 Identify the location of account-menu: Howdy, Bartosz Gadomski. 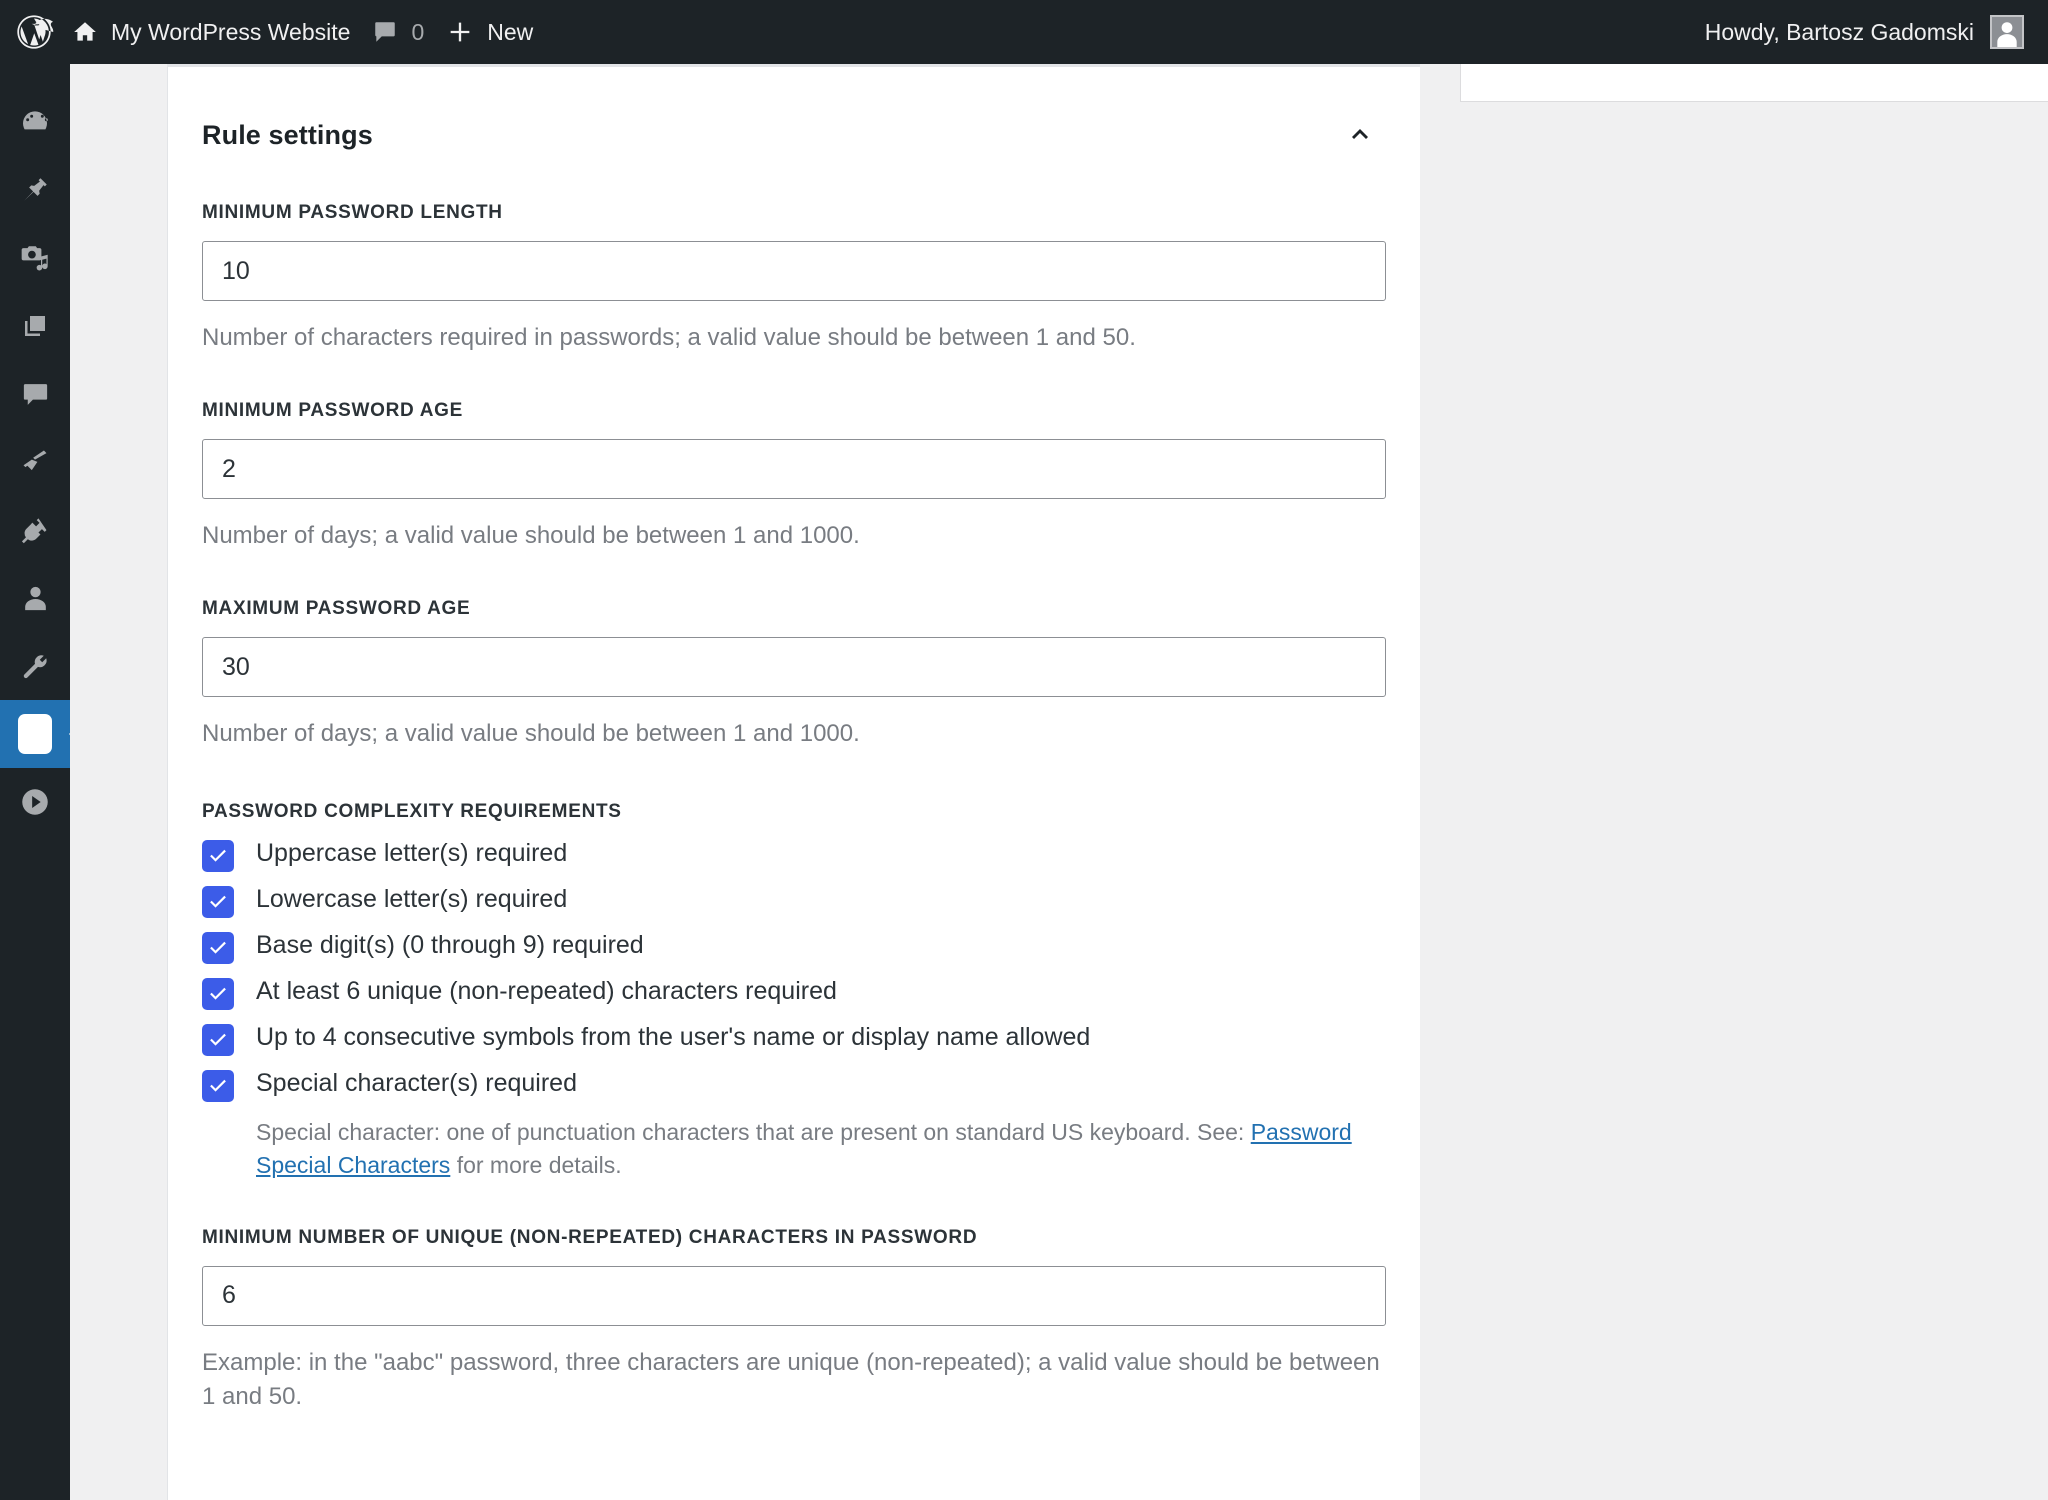
(1876, 32).